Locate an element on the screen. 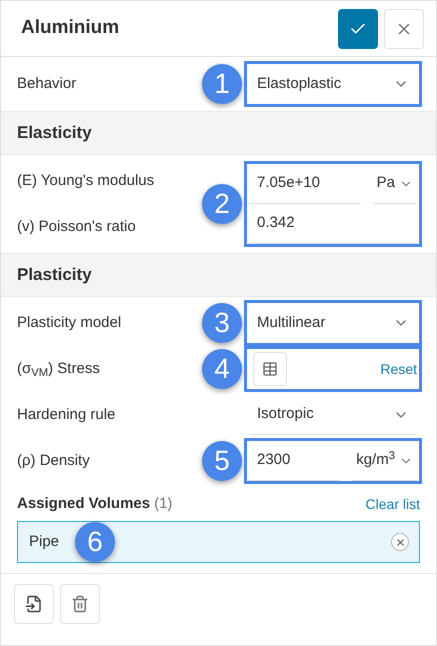  trash-icon is located at coordinates (80, 604).